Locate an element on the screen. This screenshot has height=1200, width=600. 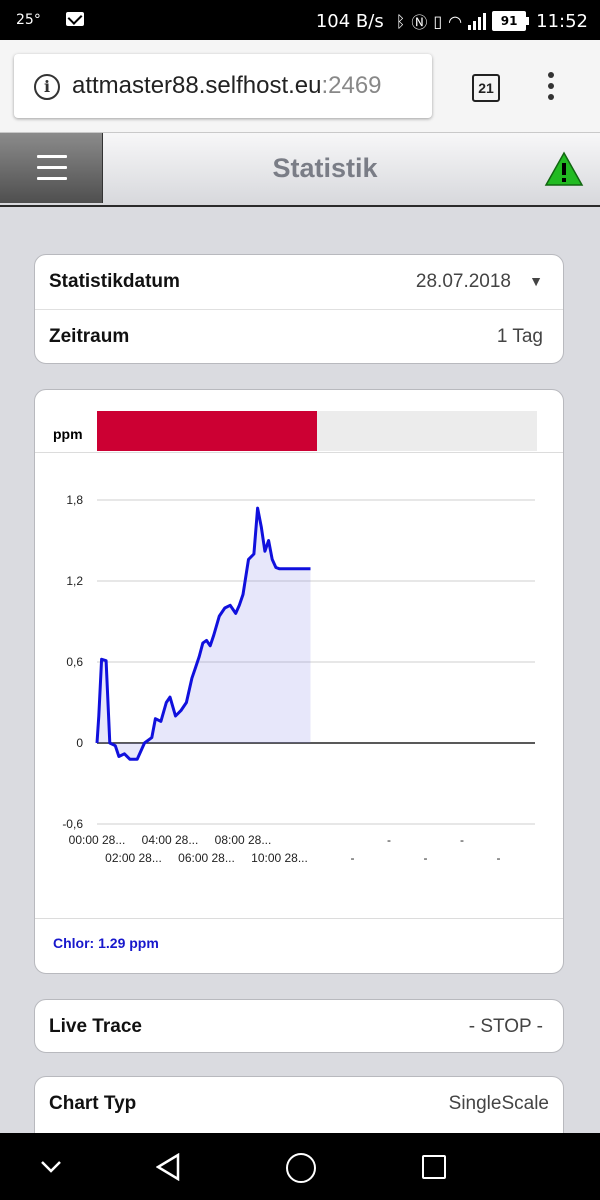
tab-switcher-button: 21 is located at coordinates (486, 88).